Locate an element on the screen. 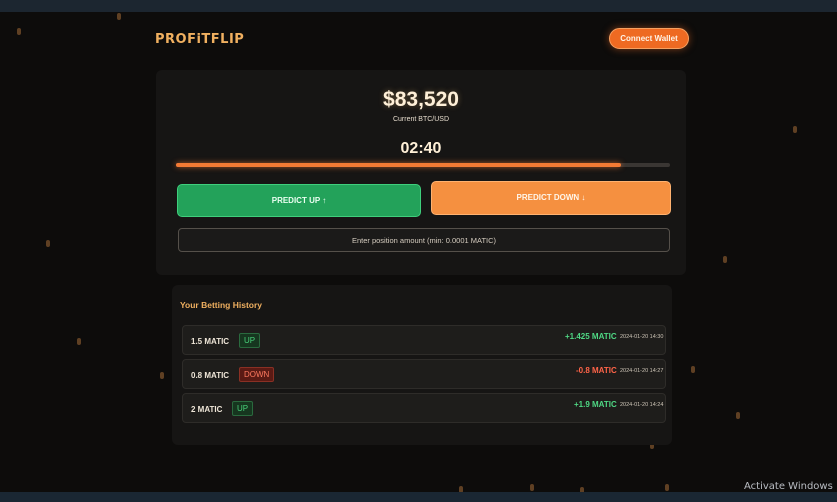  bet-profit: +1.425 MATIC is located at coordinates (591, 336).